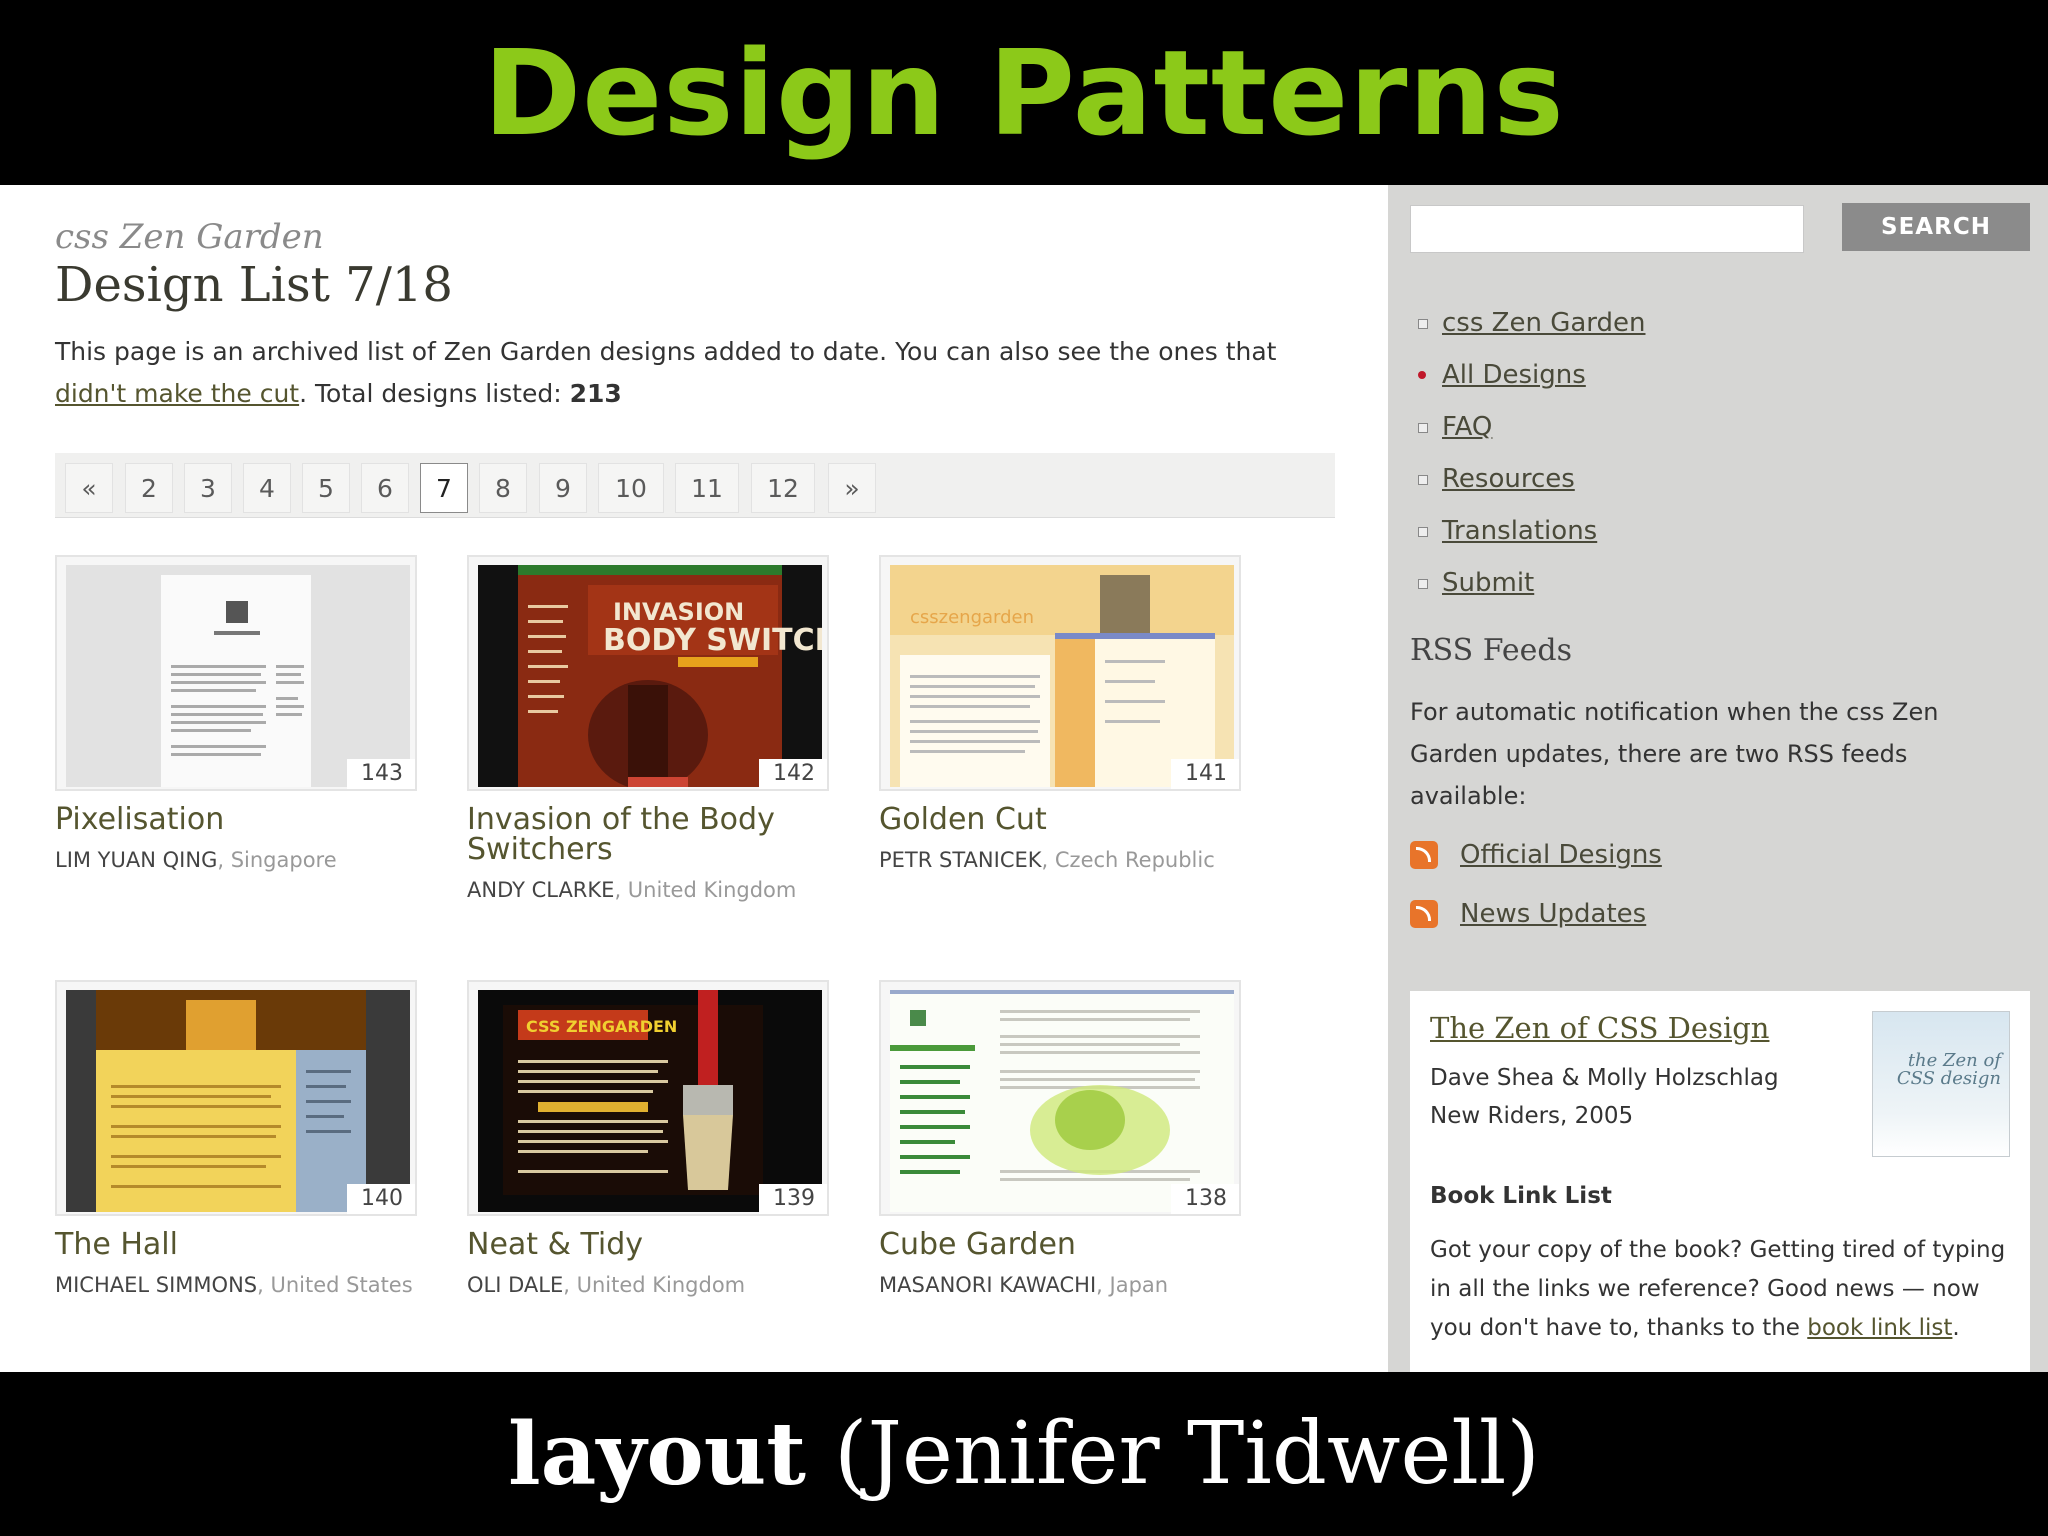 The height and width of the screenshot is (1536, 2048). I want to click on design-name-link: Neat & Tidy, so click(657, 1245).